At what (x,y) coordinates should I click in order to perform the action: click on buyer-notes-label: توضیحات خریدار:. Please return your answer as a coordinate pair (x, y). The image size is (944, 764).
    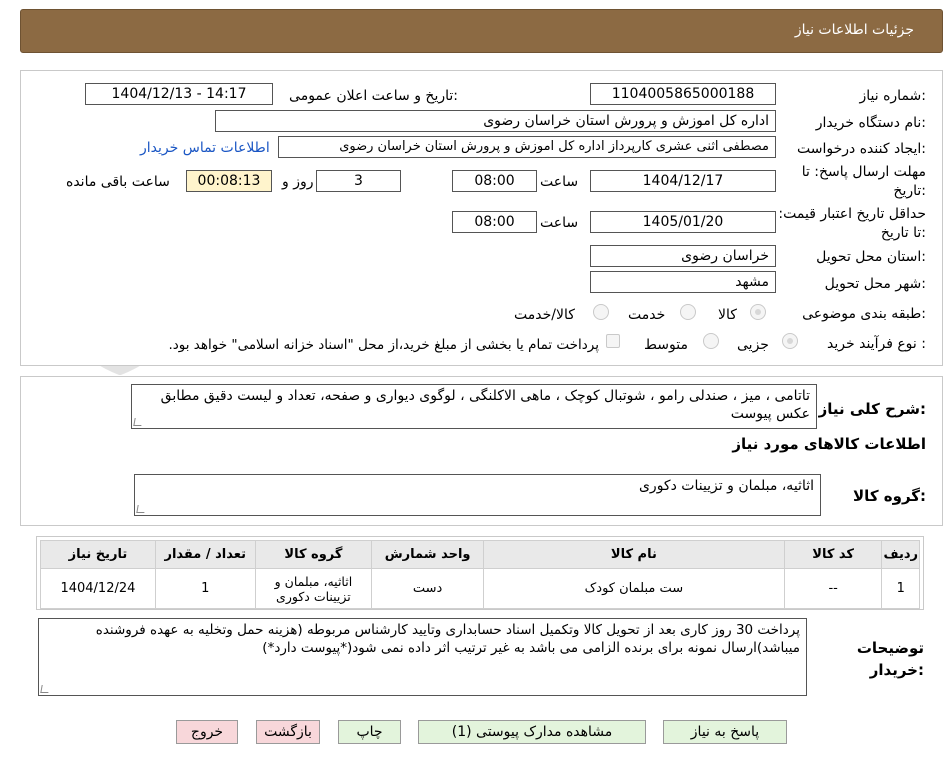
    Looking at the image, I should click on (890, 659).